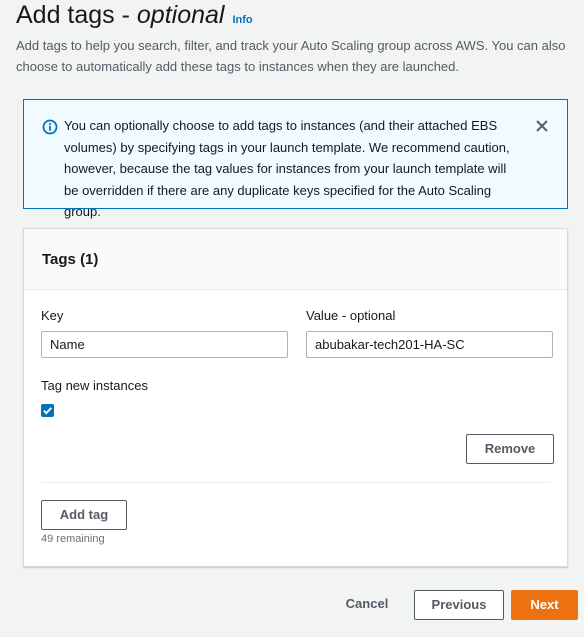 Image resolution: width=584 pixels, height=637 pixels. I want to click on tag-new-instances-label: Tag new instances, so click(94, 385).